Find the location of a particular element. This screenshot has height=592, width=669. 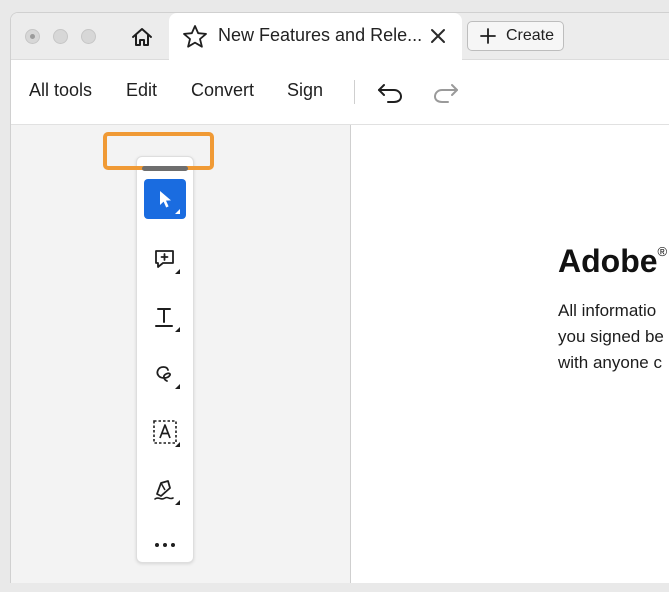

home-button is located at coordinates (142, 37).